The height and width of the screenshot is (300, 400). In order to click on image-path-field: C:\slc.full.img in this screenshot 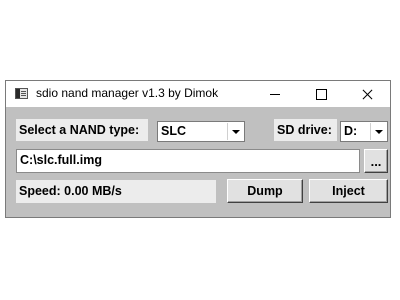, I will do `click(188, 161)`.